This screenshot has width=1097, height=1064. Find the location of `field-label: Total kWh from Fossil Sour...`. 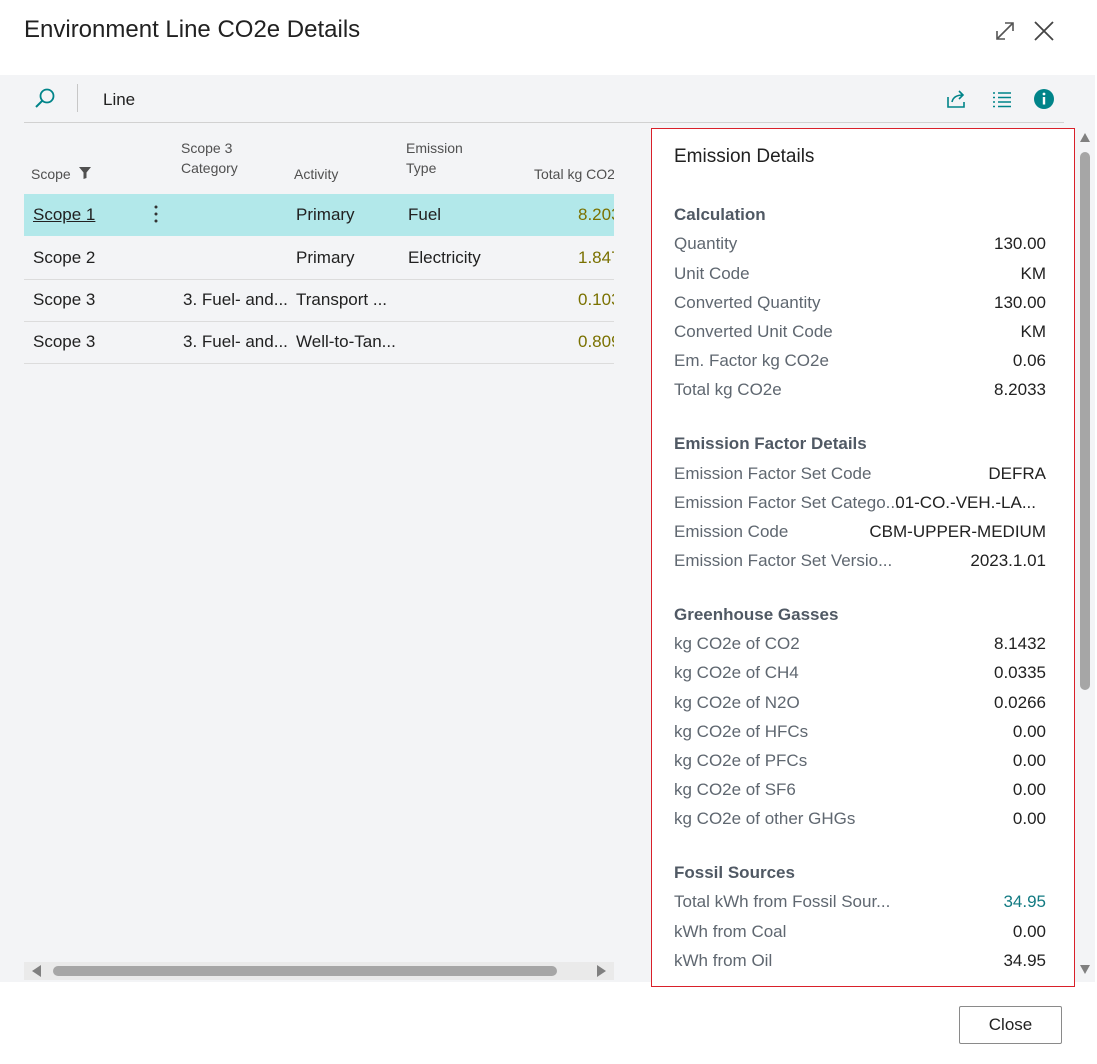

field-label: Total kWh from Fossil Sour... is located at coordinates (782, 901).